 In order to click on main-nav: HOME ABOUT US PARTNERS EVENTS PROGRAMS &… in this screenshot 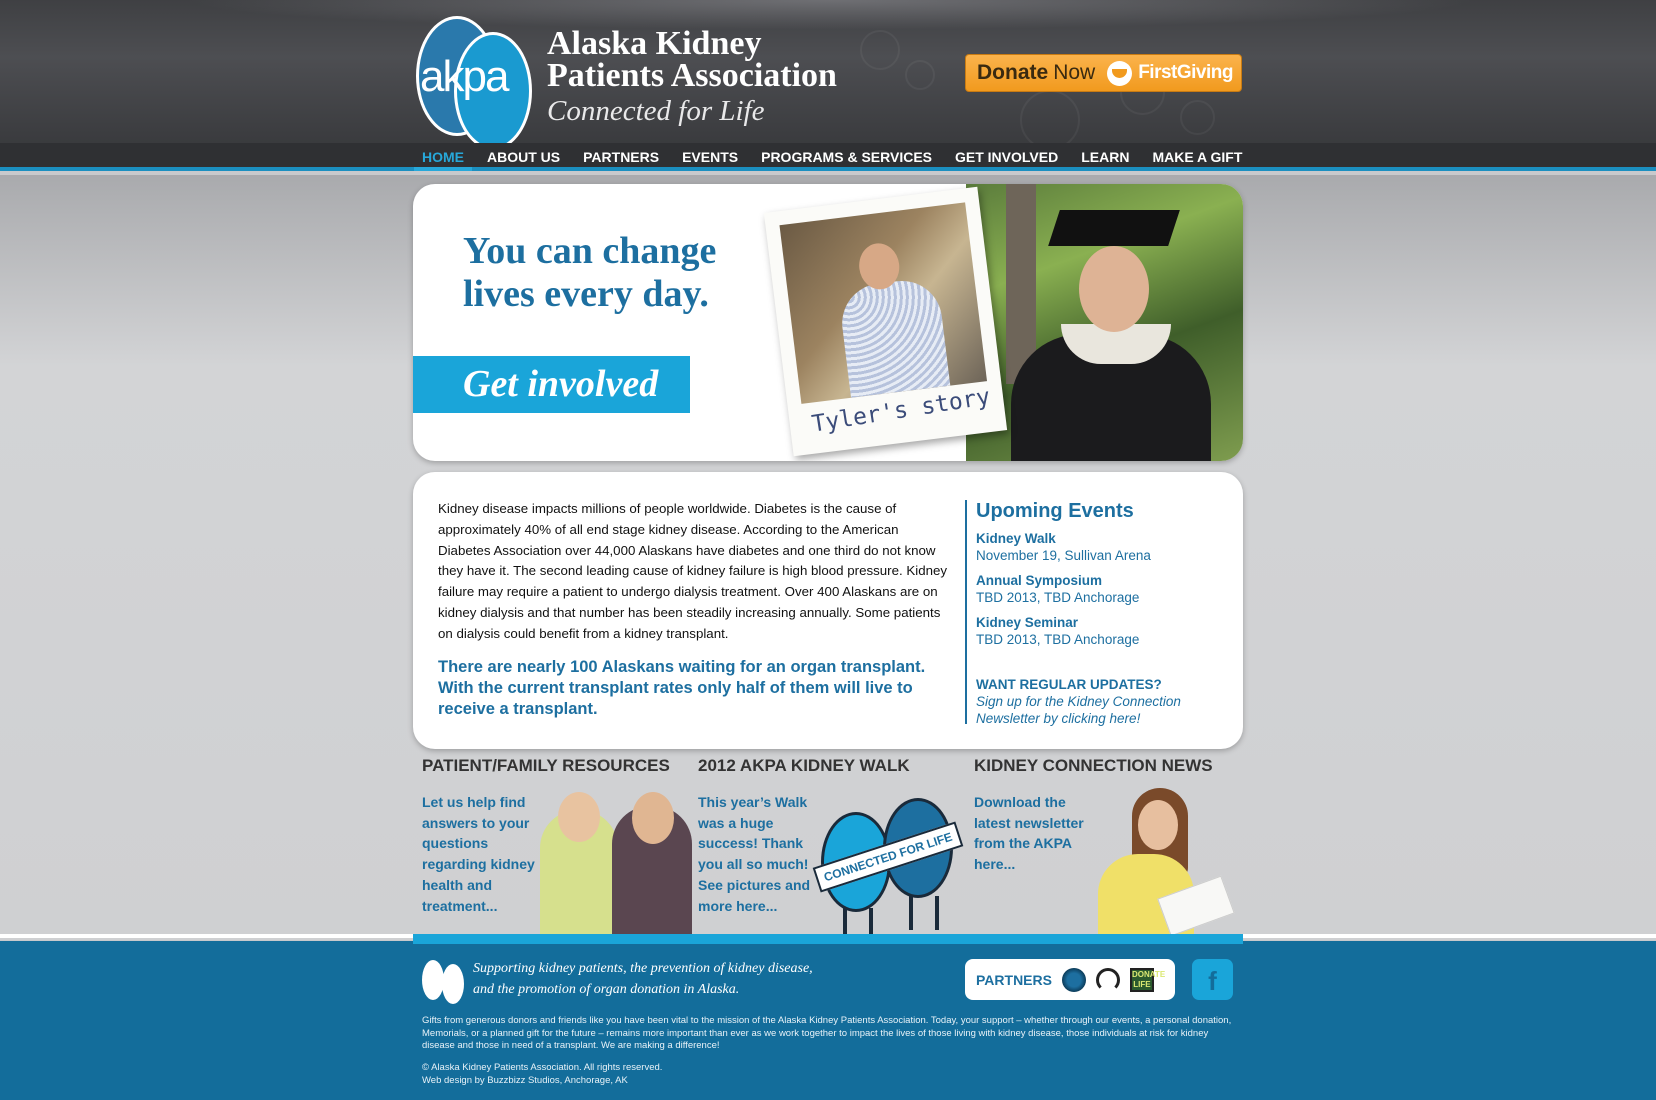, I will do `click(828, 157)`.